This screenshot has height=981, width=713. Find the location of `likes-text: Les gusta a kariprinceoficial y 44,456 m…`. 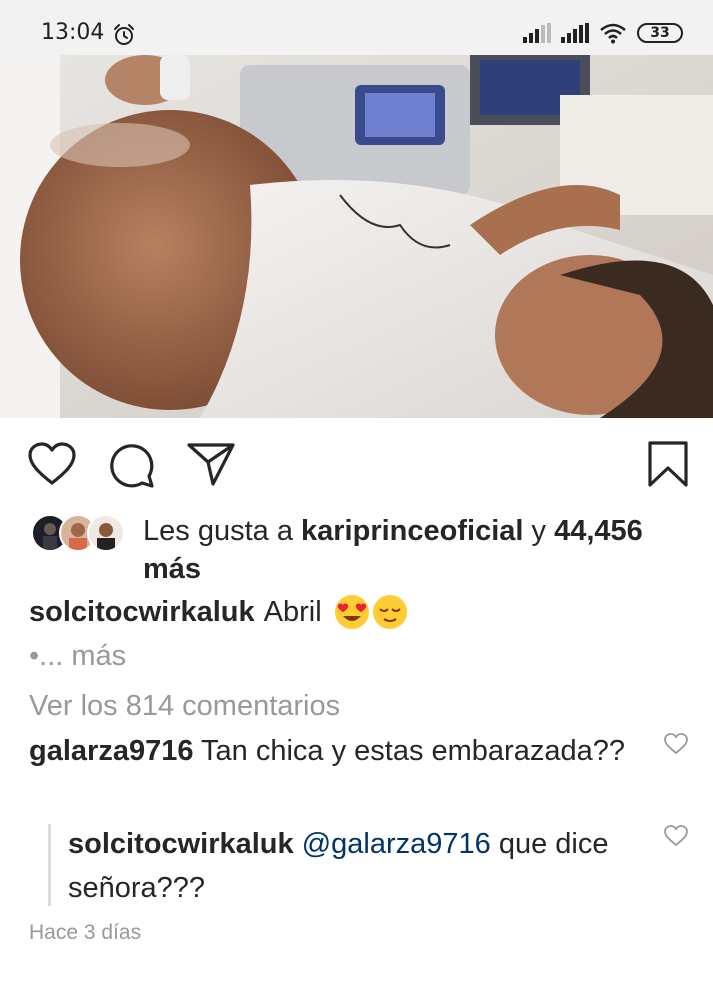

likes-text: Les gusta a kariprinceoficial y 44,456 m… is located at coordinates (423, 550).